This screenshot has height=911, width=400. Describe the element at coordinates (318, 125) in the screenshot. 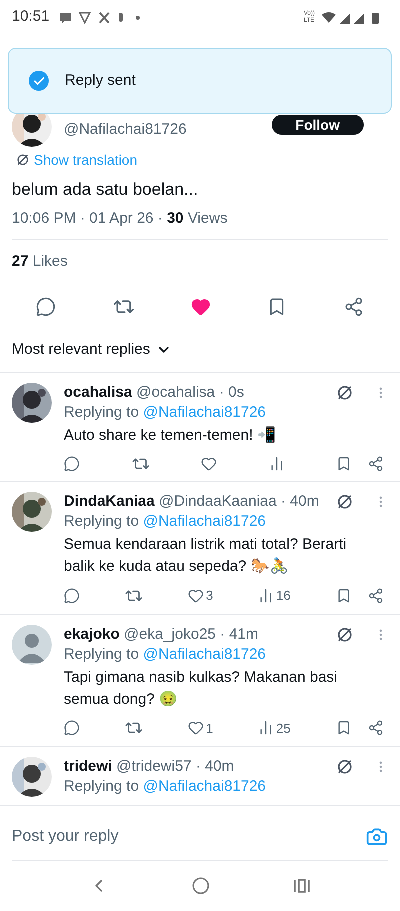

I see `follow-button: Follow` at that location.